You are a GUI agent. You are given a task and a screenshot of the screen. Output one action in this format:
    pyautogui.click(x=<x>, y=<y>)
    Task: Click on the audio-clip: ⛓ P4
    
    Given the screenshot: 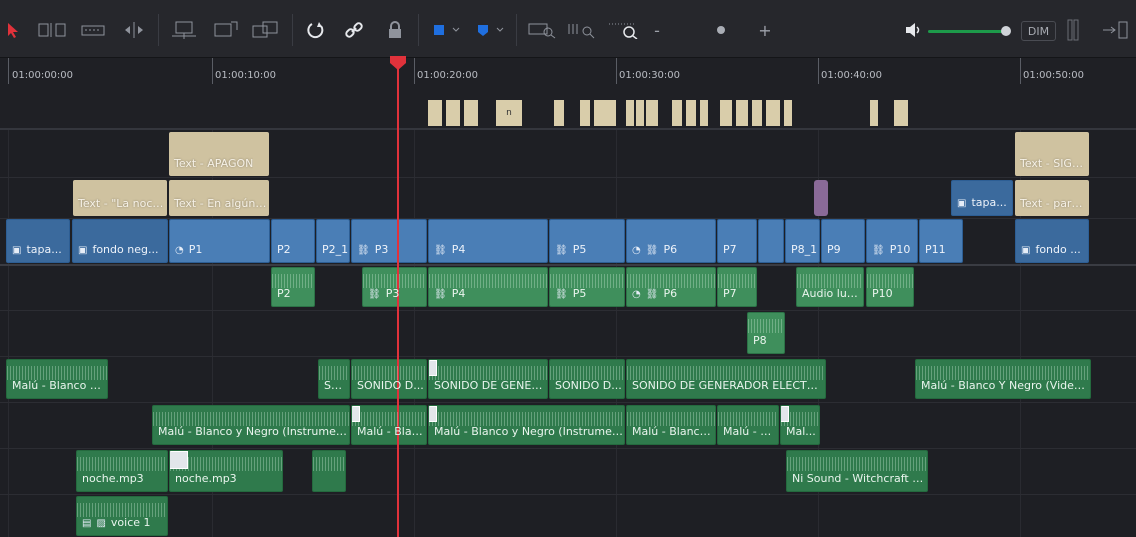 What is the action you would take?
    pyautogui.click(x=488, y=287)
    